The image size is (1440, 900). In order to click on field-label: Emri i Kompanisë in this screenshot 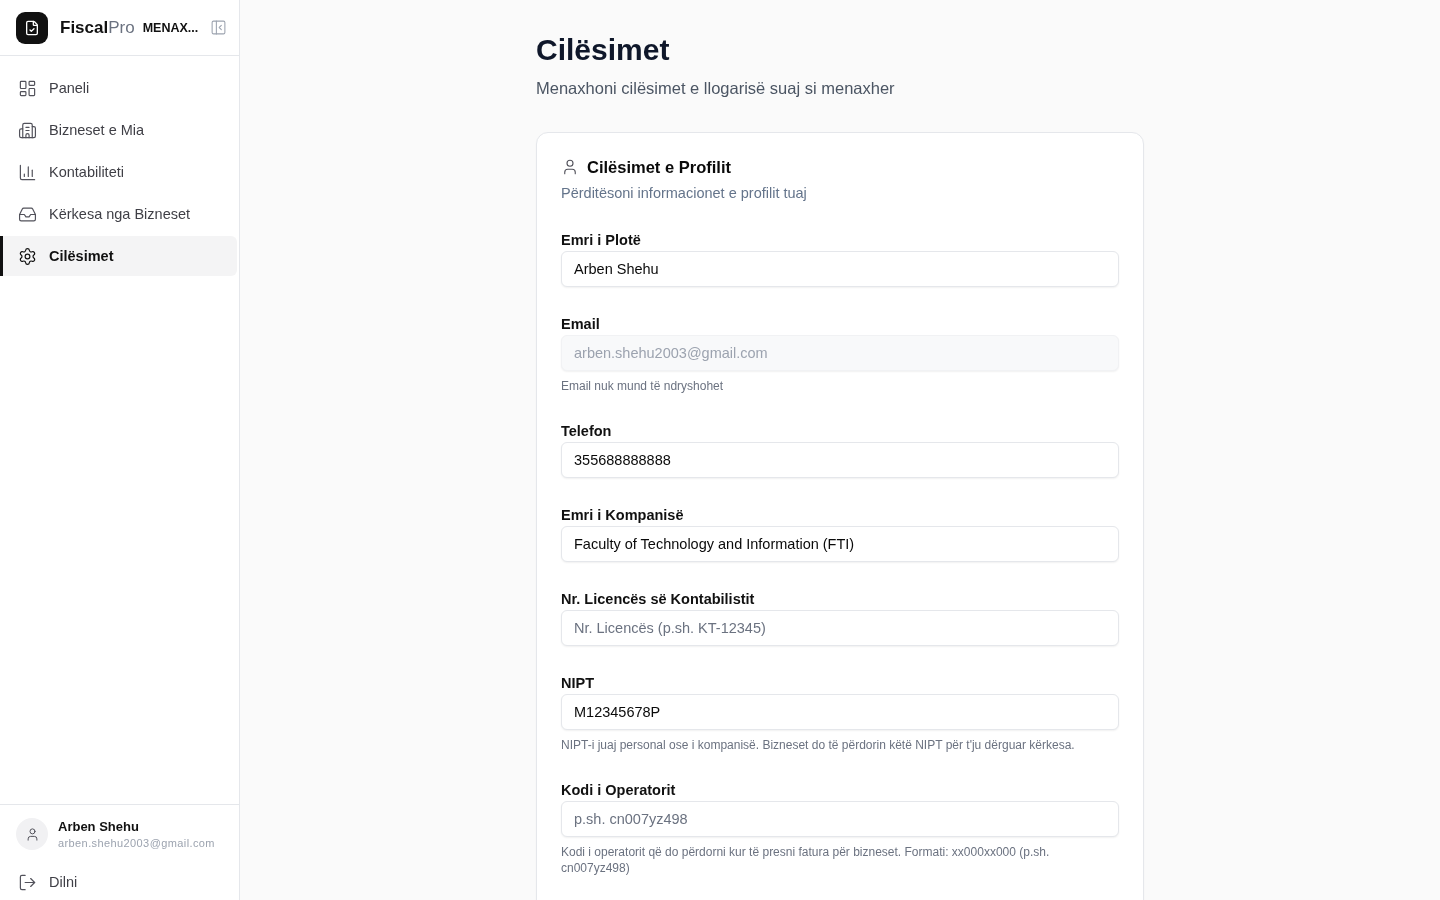, I will do `click(622, 515)`.